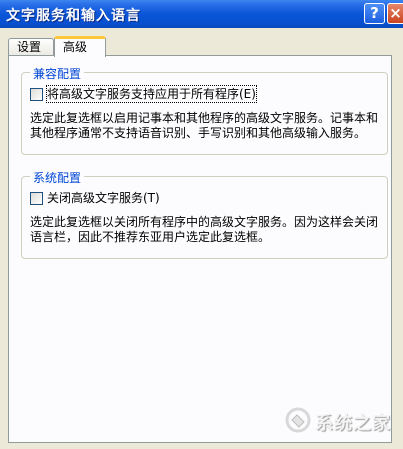 The width and height of the screenshot is (403, 449). Describe the element at coordinates (151, 94) in the screenshot. I see `compat-checkbox-label: 将高级文字服务支持应用于所有程序(E)` at that location.